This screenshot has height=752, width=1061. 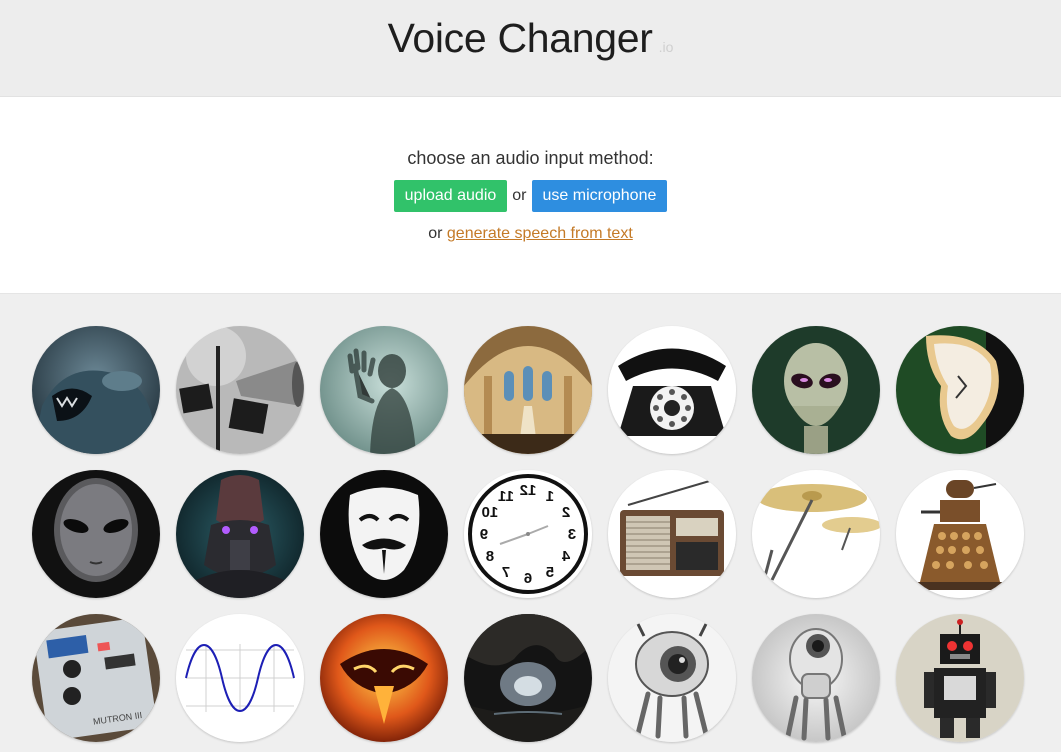 I want to click on clock-number: 10, so click(x=490, y=512).